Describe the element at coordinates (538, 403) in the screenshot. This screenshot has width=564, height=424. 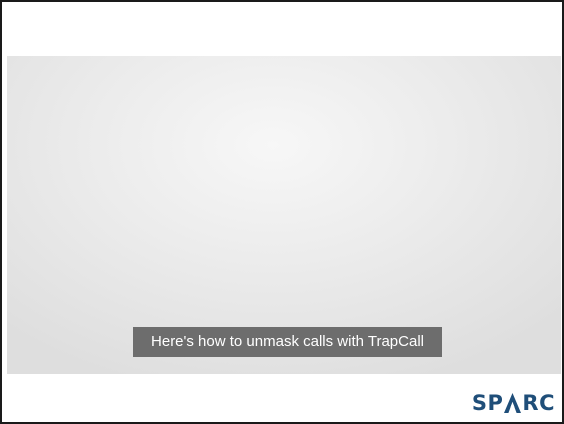
I see `logo-letters-rc: RC` at that location.